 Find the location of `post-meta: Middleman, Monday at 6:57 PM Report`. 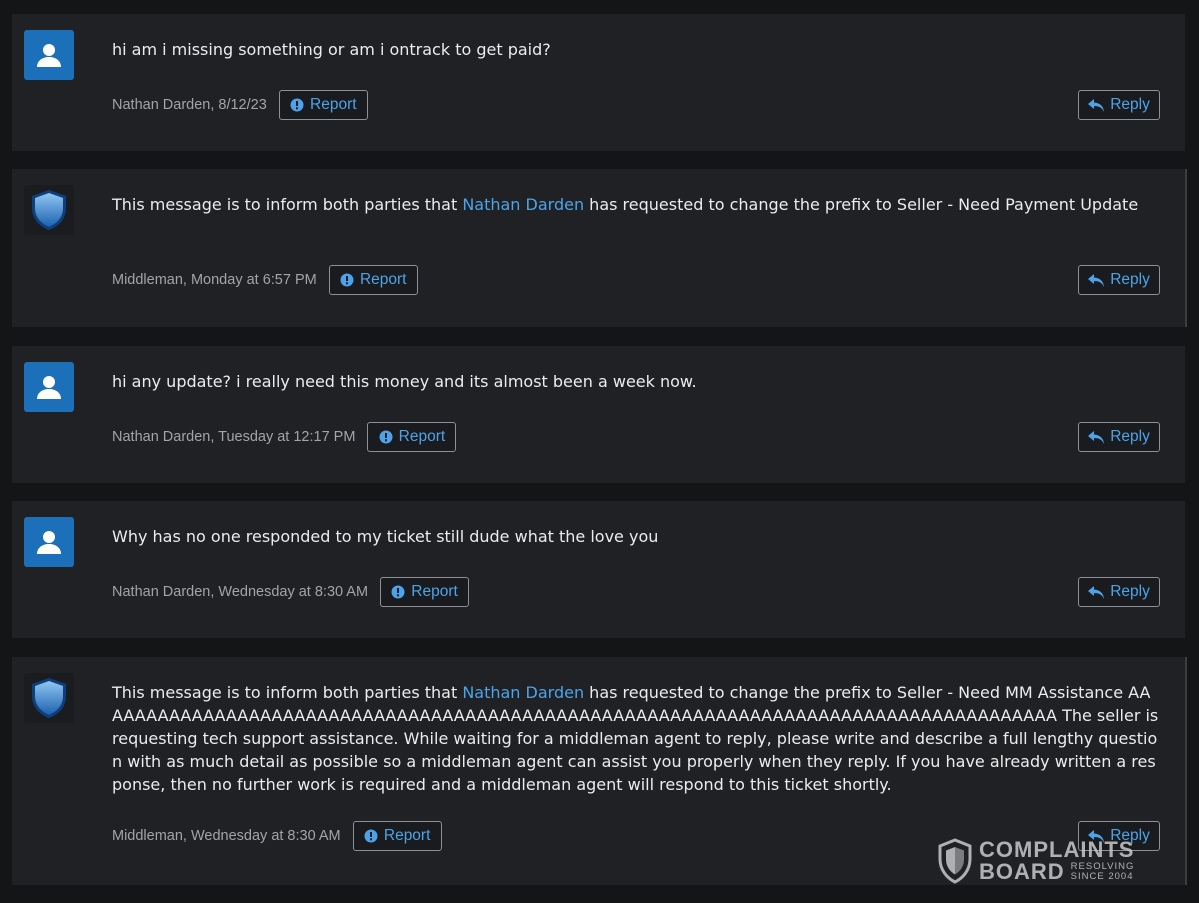

post-meta: Middleman, Monday at 6:57 PM Report is located at coordinates (265, 280).